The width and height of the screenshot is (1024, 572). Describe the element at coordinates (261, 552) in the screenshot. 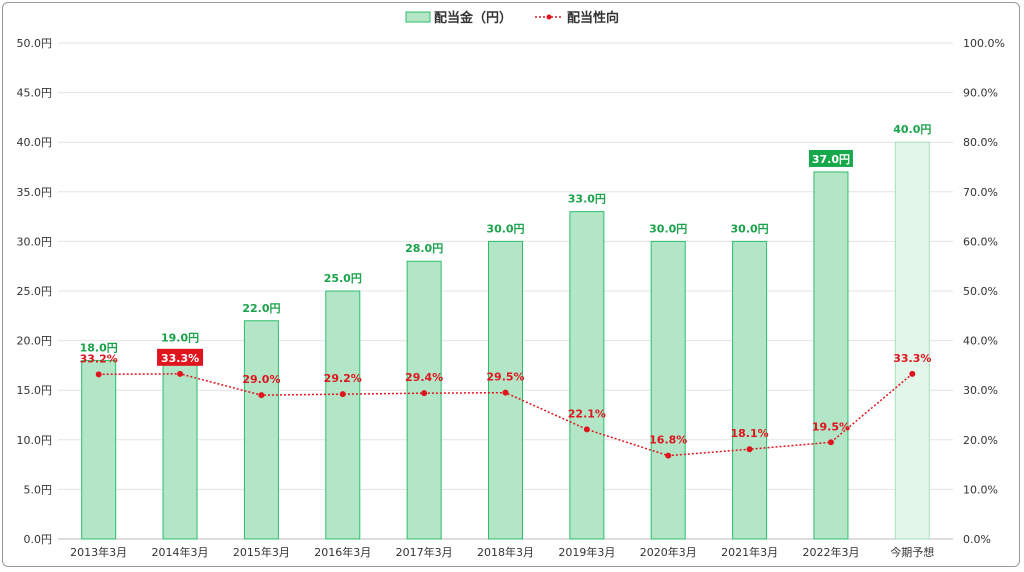

I see `x-tick-label: 2015年3月` at that location.